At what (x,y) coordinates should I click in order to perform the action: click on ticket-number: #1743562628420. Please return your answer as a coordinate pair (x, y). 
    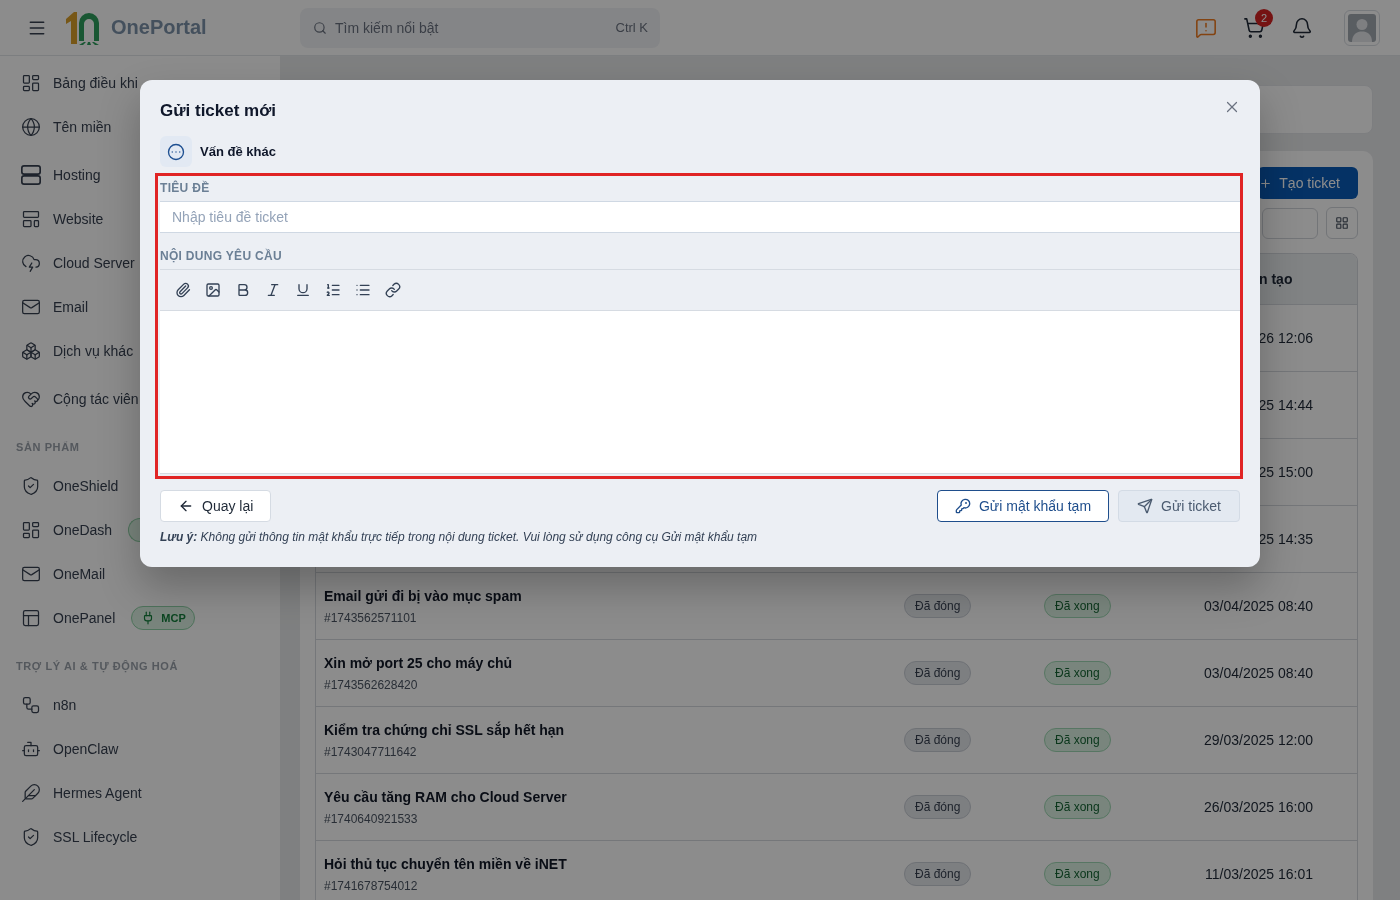
    Looking at the image, I should click on (371, 685).